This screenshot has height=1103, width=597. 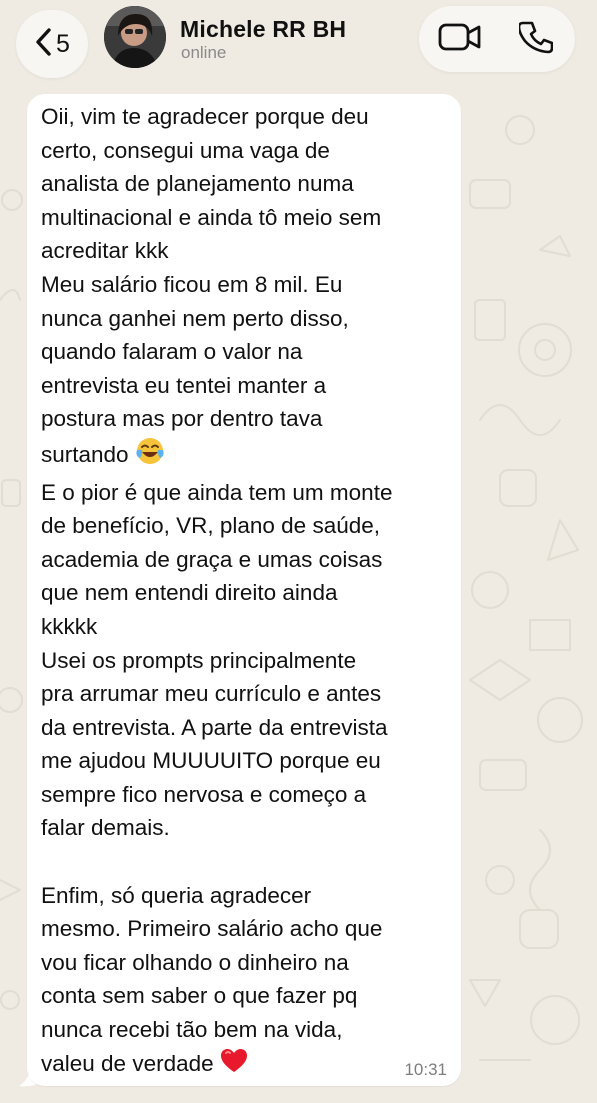 What do you see at coordinates (150, 456) in the screenshot?
I see `laughing-tears-emoji` at bounding box center [150, 456].